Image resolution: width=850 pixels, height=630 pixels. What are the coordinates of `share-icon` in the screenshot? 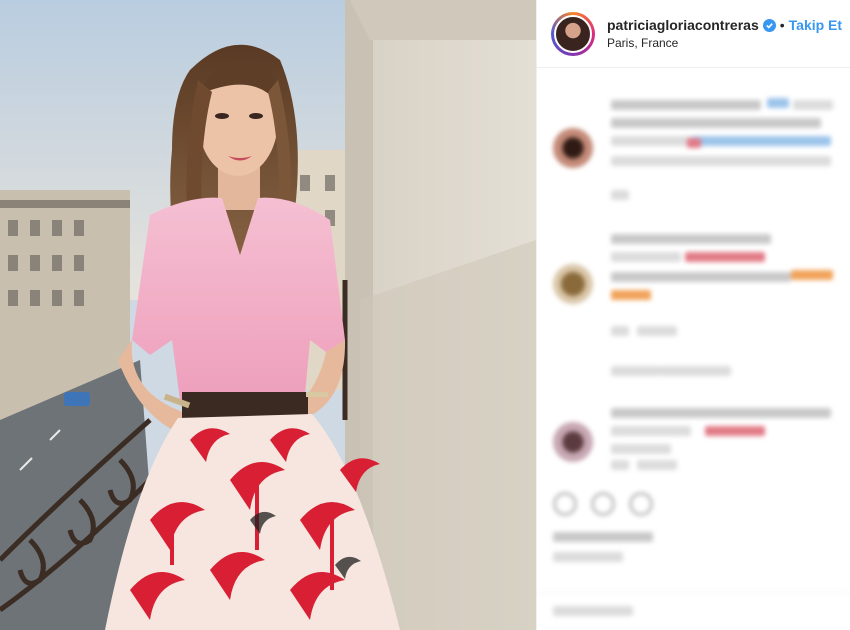 It's located at (641, 504).